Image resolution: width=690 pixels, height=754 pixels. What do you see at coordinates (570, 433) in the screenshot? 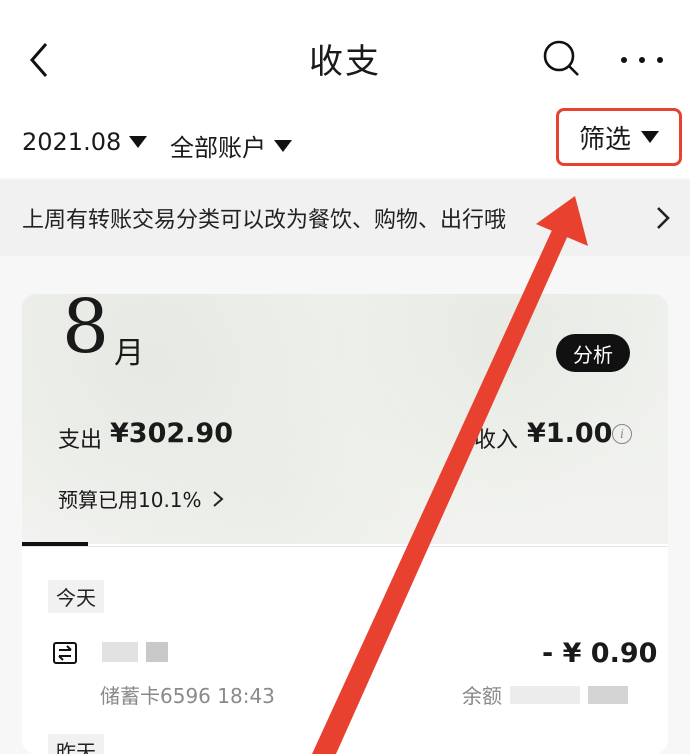
I see `income-amount: ¥1.00` at bounding box center [570, 433].